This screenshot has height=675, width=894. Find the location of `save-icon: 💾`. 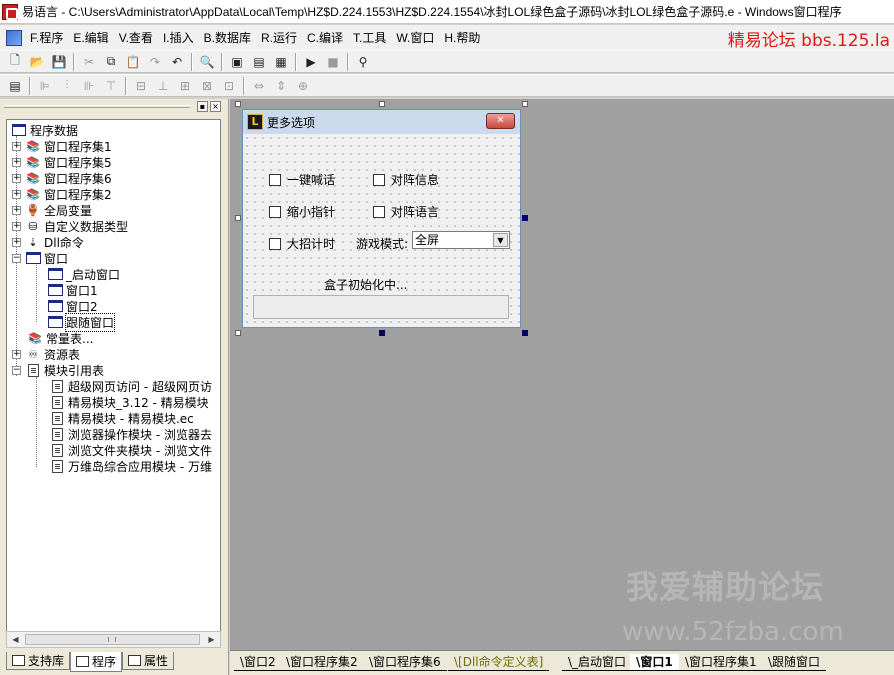

save-icon: 💾 is located at coordinates (59, 62).